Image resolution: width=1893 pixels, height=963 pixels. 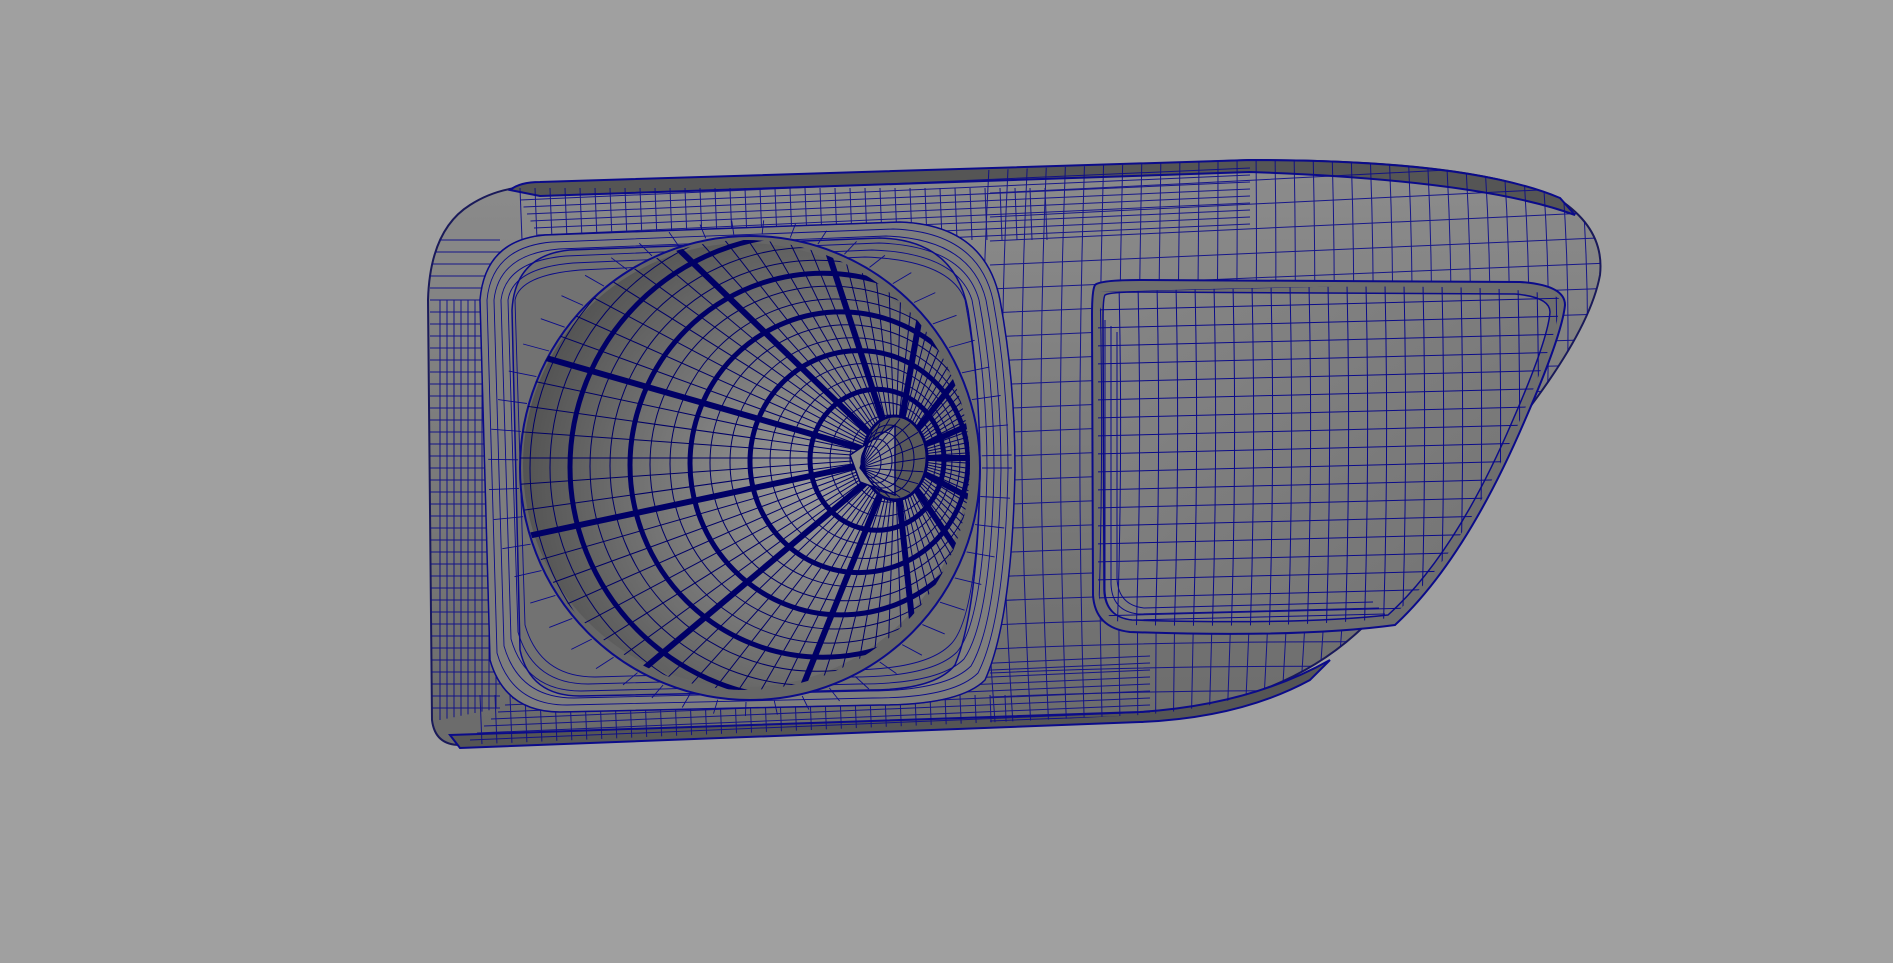 I want to click on indicator-lens, so click(x=1333, y=459).